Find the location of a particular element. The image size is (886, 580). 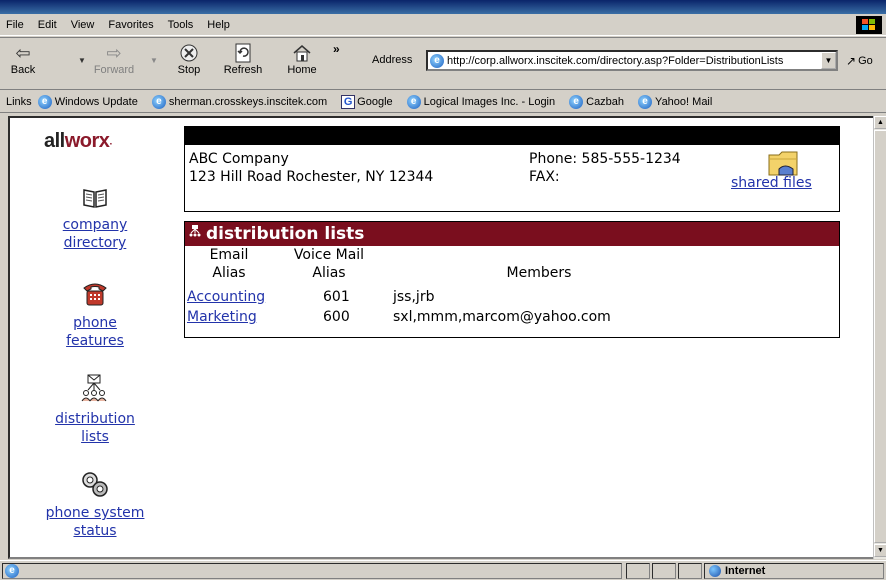

refresh-button: Refresh is located at coordinates (243, 64).